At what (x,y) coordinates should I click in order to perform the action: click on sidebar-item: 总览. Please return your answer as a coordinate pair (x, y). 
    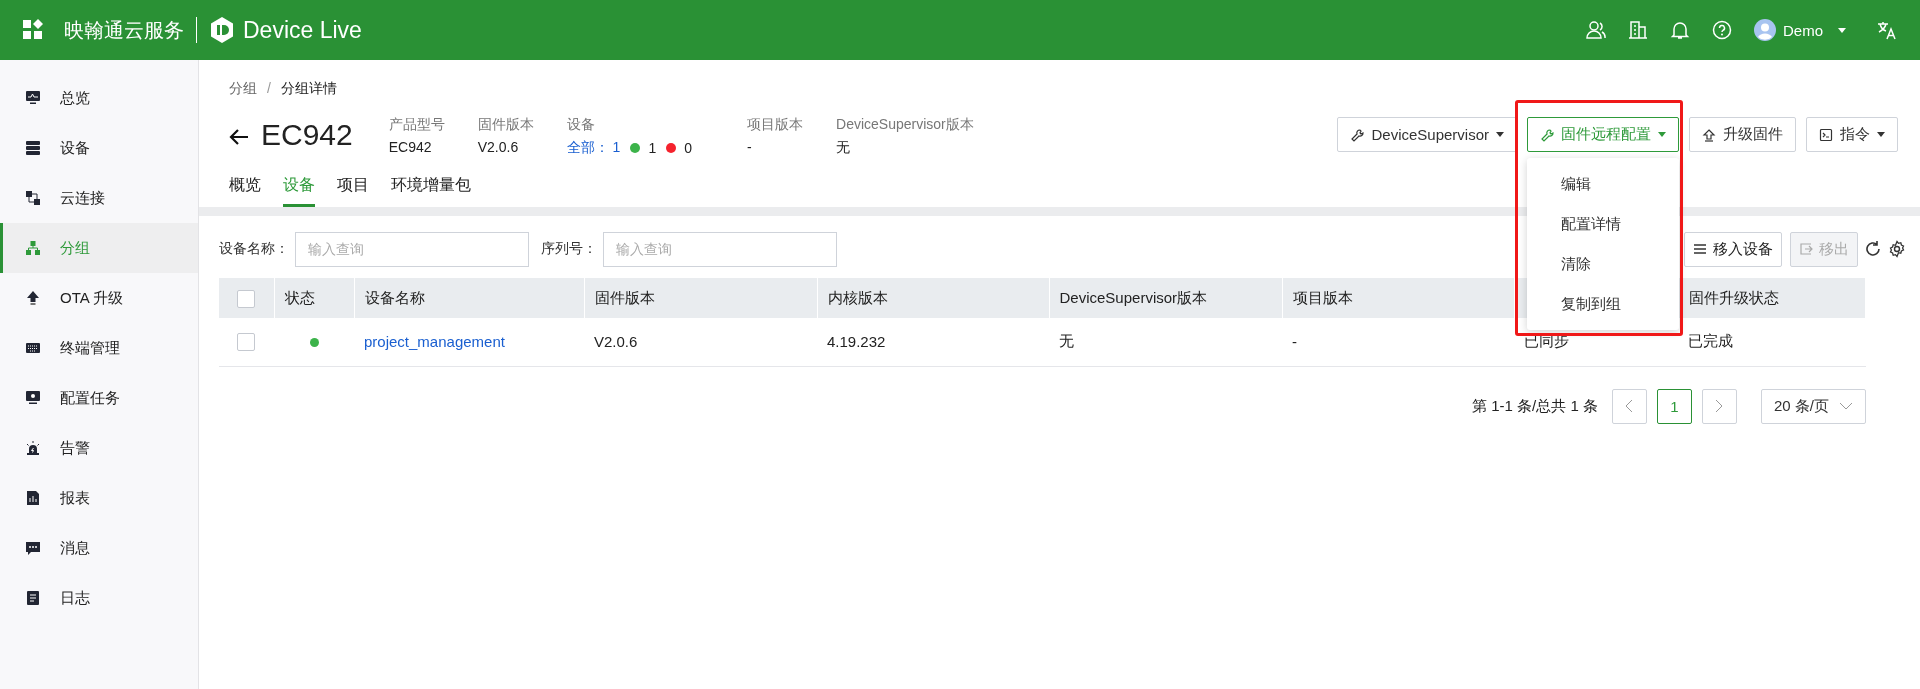
    Looking at the image, I should click on (99, 98).